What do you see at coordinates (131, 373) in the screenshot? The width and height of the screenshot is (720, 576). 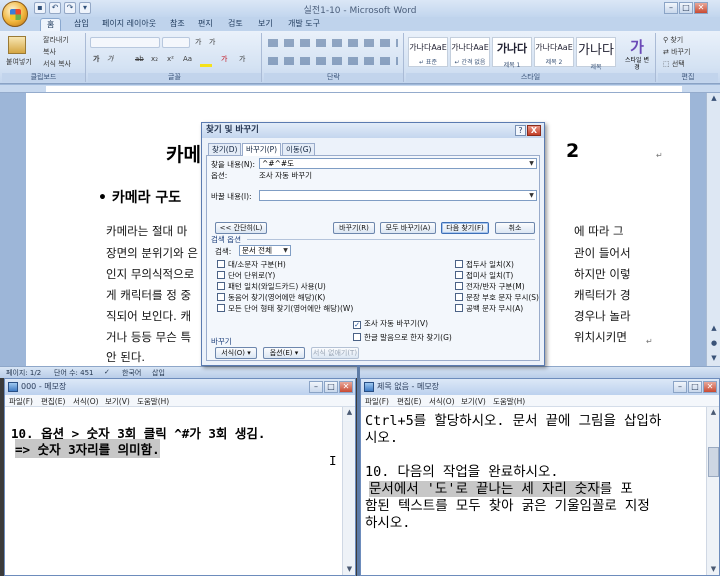 I see `status-language: 한국어` at bounding box center [131, 373].